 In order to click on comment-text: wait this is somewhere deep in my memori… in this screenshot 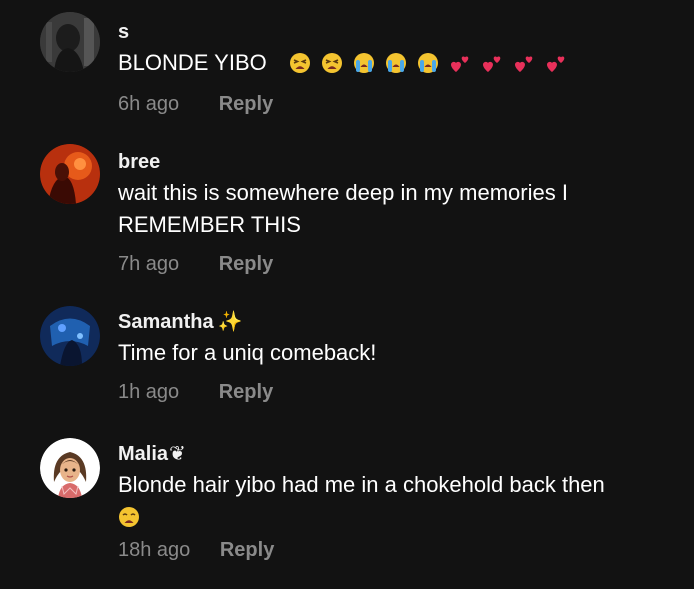, I will do `click(343, 208)`.